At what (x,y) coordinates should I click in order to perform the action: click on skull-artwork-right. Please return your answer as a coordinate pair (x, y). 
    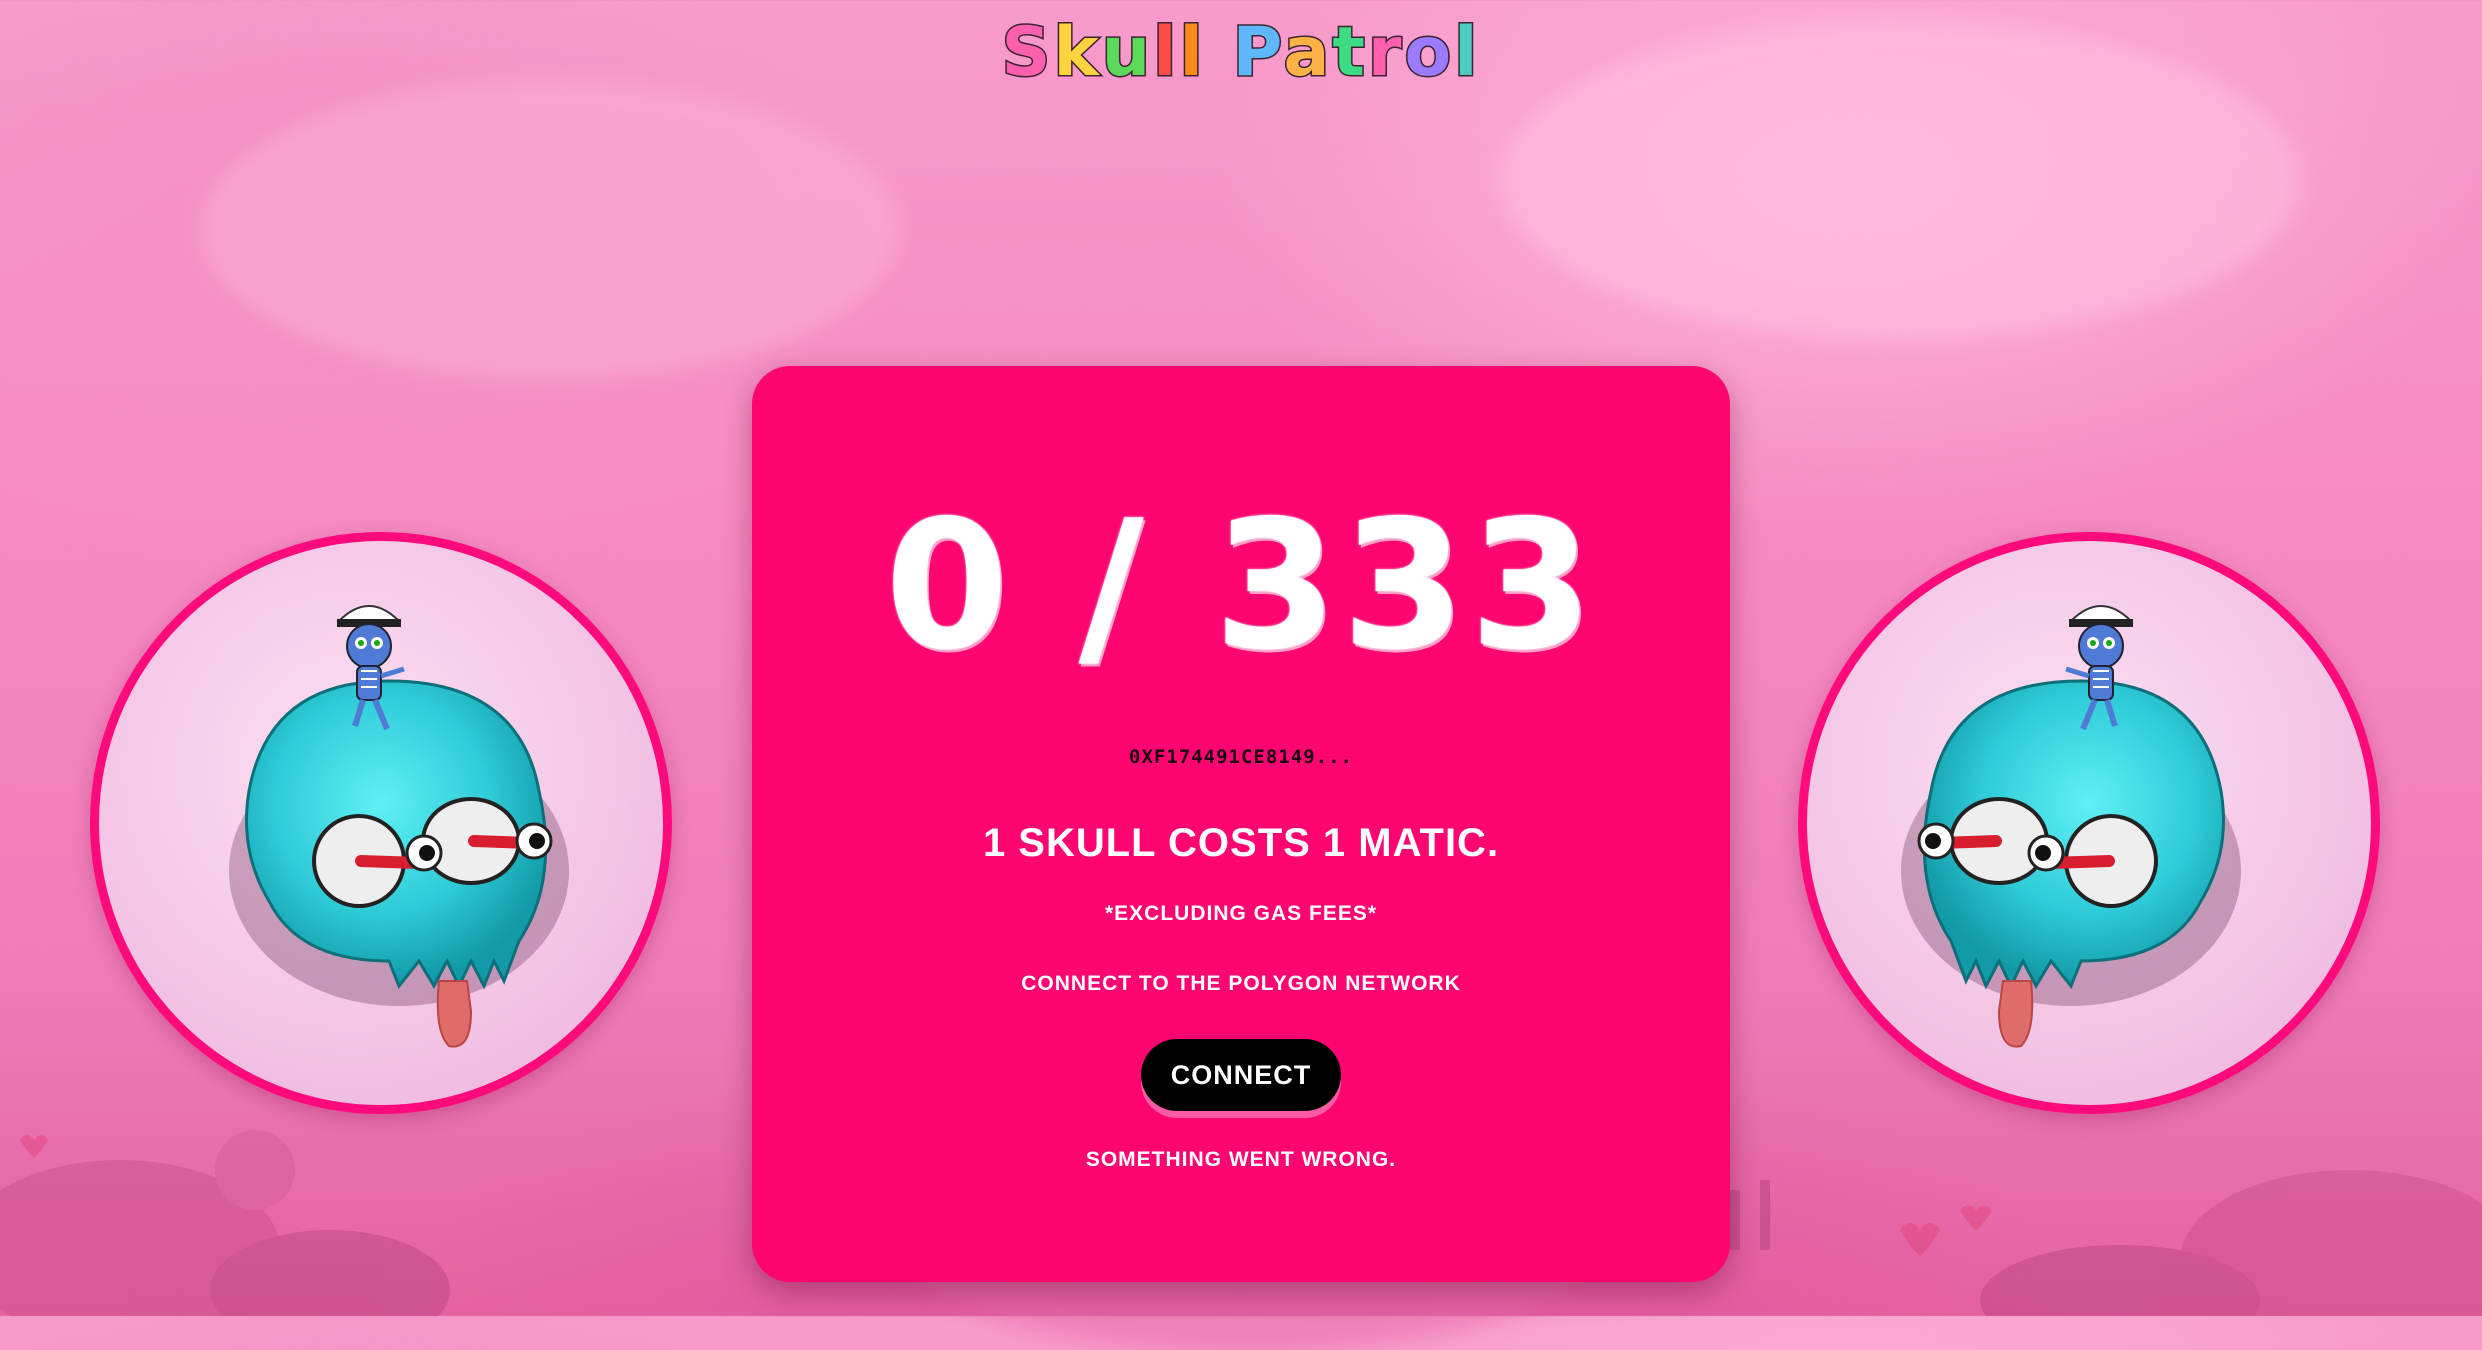
    Looking at the image, I should click on (2089, 823).